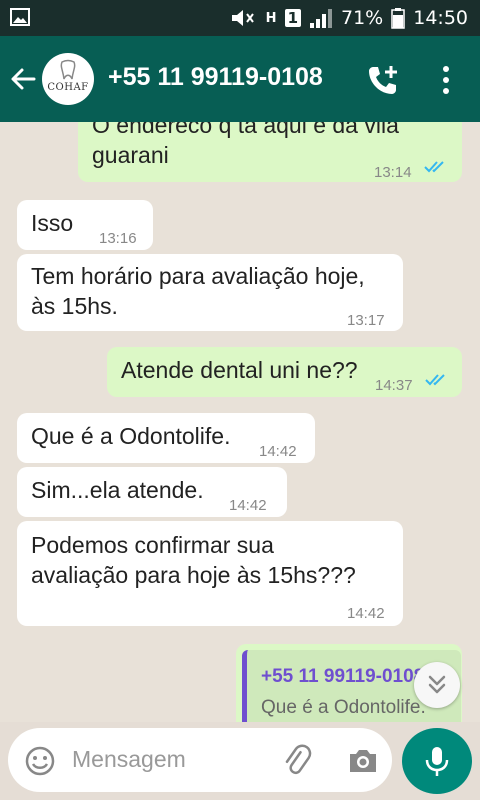  Describe the element at coordinates (362, 18) in the screenshot. I see `battery-percent: 71%` at that location.